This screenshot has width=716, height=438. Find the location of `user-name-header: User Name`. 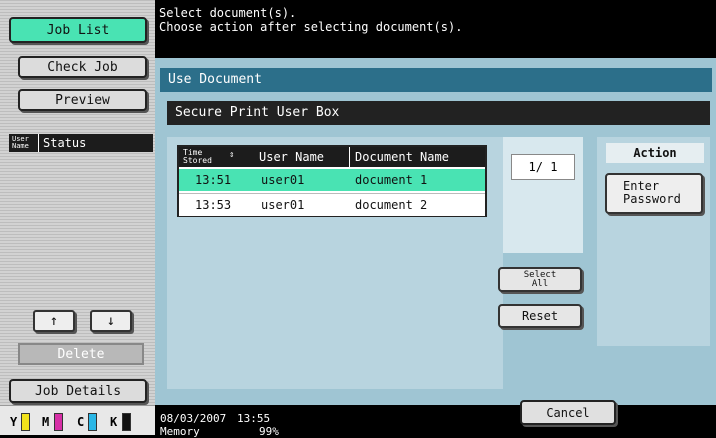

user-name-header: User Name is located at coordinates (291, 157).